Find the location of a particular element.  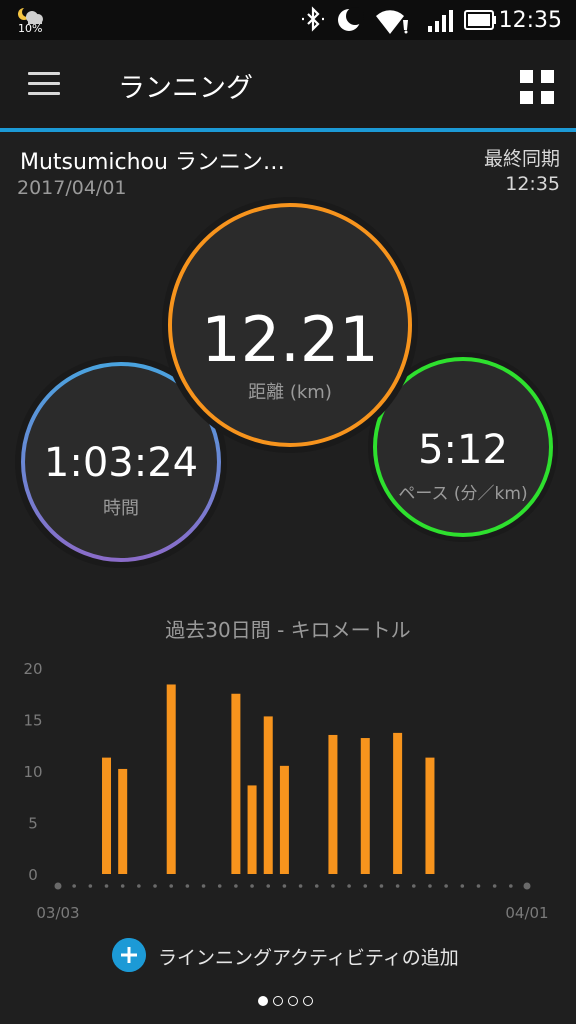

add-activity-label: ラインニングアクティビティの追加 is located at coordinates (308, 958).